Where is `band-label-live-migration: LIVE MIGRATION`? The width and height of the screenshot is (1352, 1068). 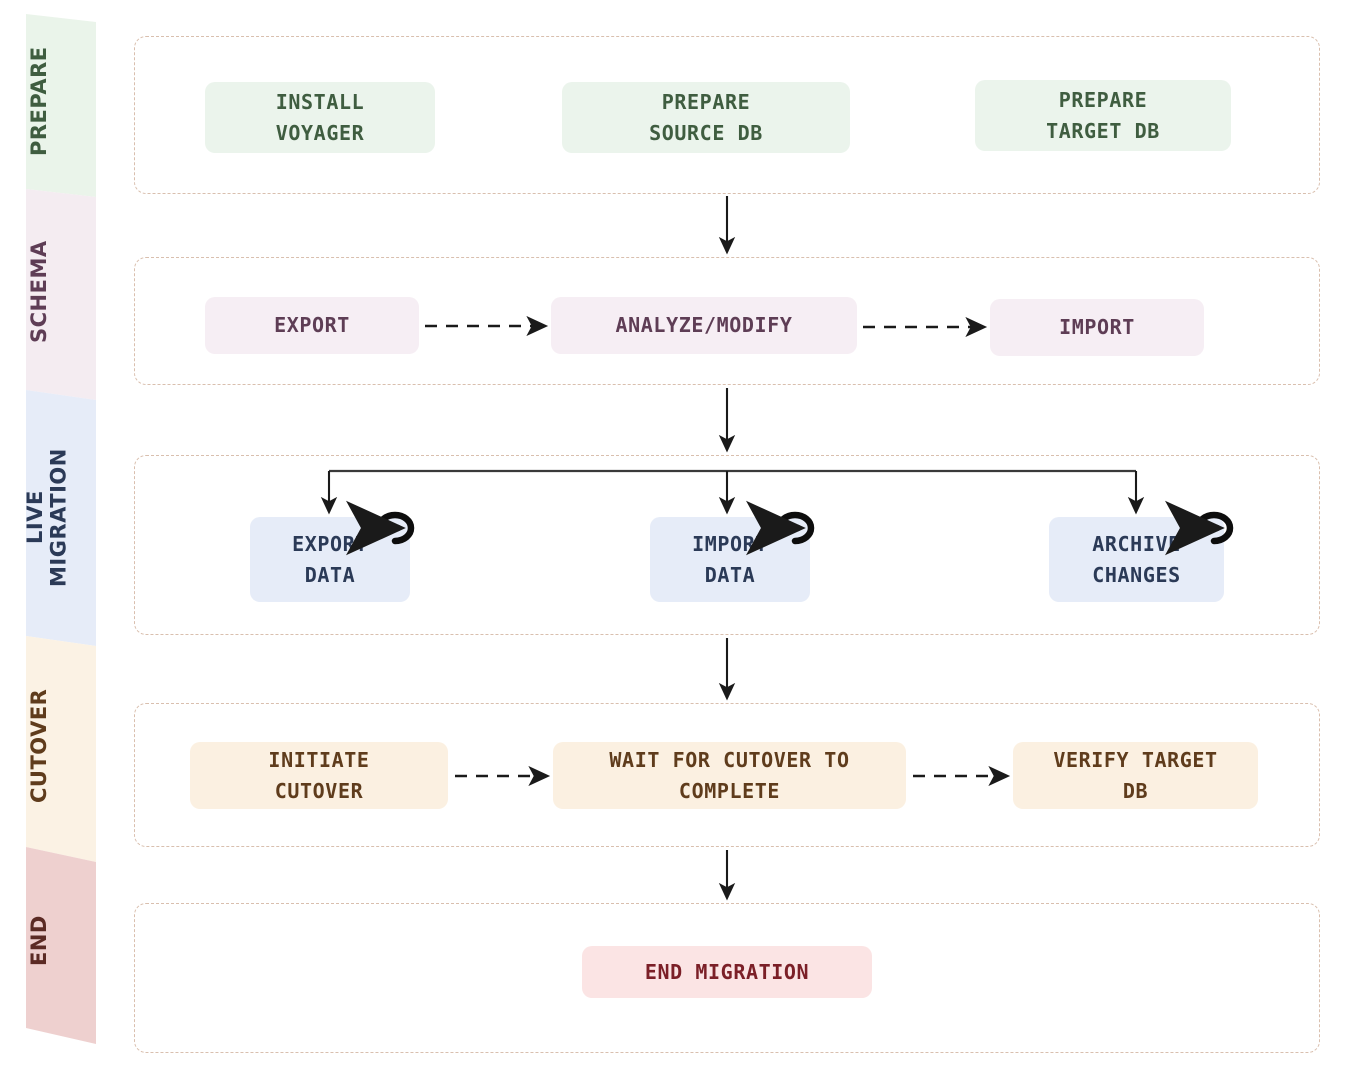 band-label-live-migration: LIVE MIGRATION is located at coordinates (47, 517).